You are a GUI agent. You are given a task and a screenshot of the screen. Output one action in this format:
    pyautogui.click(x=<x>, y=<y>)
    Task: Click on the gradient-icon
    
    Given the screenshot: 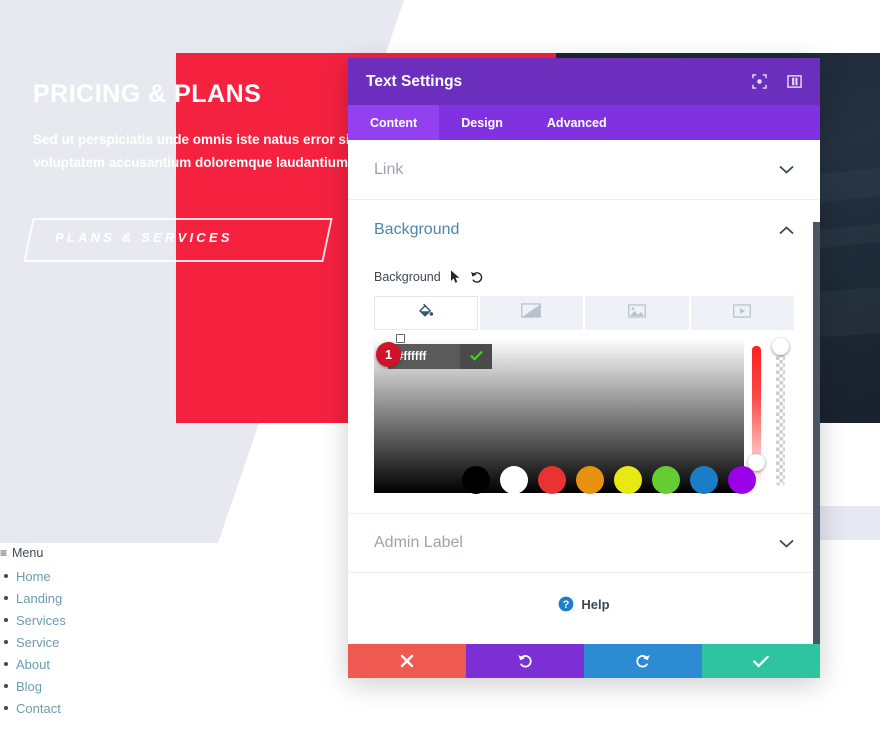 What is the action you would take?
    pyautogui.click(x=531, y=313)
    